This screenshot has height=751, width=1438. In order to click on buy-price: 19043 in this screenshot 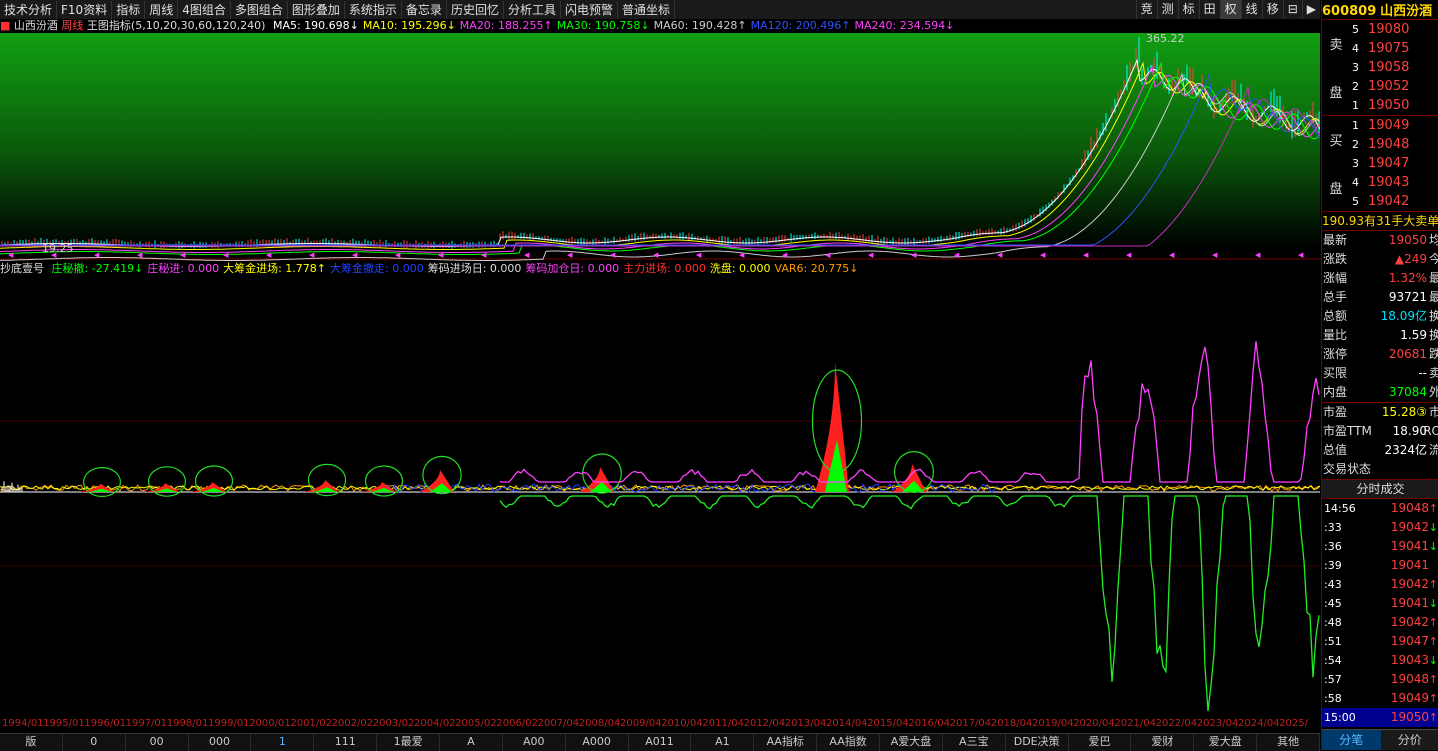, I will do `click(1388, 182)`.